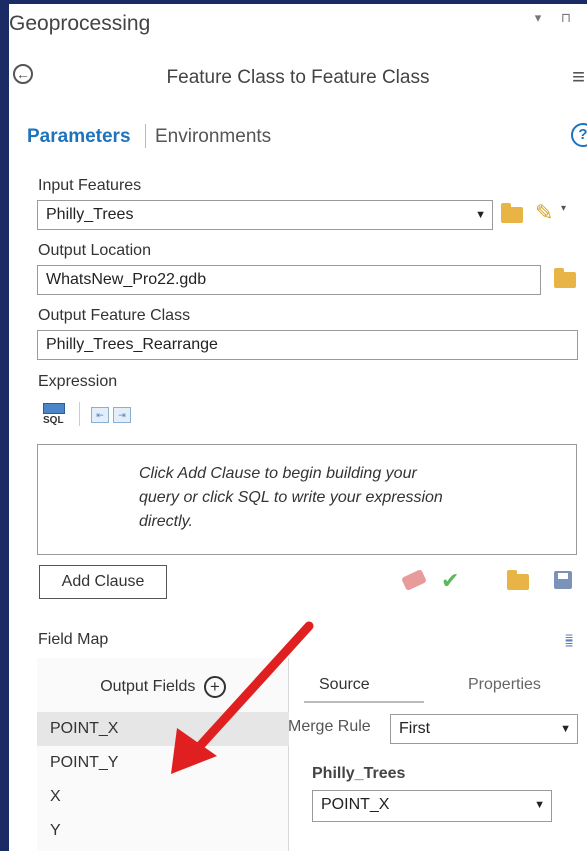  Describe the element at coordinates (94, 250) in the screenshot. I see `output-location-label: Output Location` at that location.